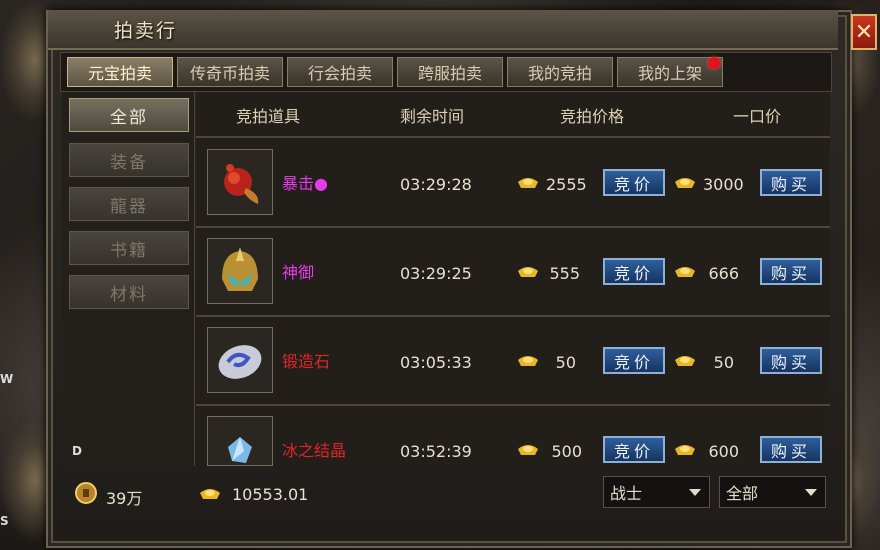 This screenshot has width=880, height=550. What do you see at coordinates (656, 492) in the screenshot?
I see `class-filter-dropdown: 战士` at bounding box center [656, 492].